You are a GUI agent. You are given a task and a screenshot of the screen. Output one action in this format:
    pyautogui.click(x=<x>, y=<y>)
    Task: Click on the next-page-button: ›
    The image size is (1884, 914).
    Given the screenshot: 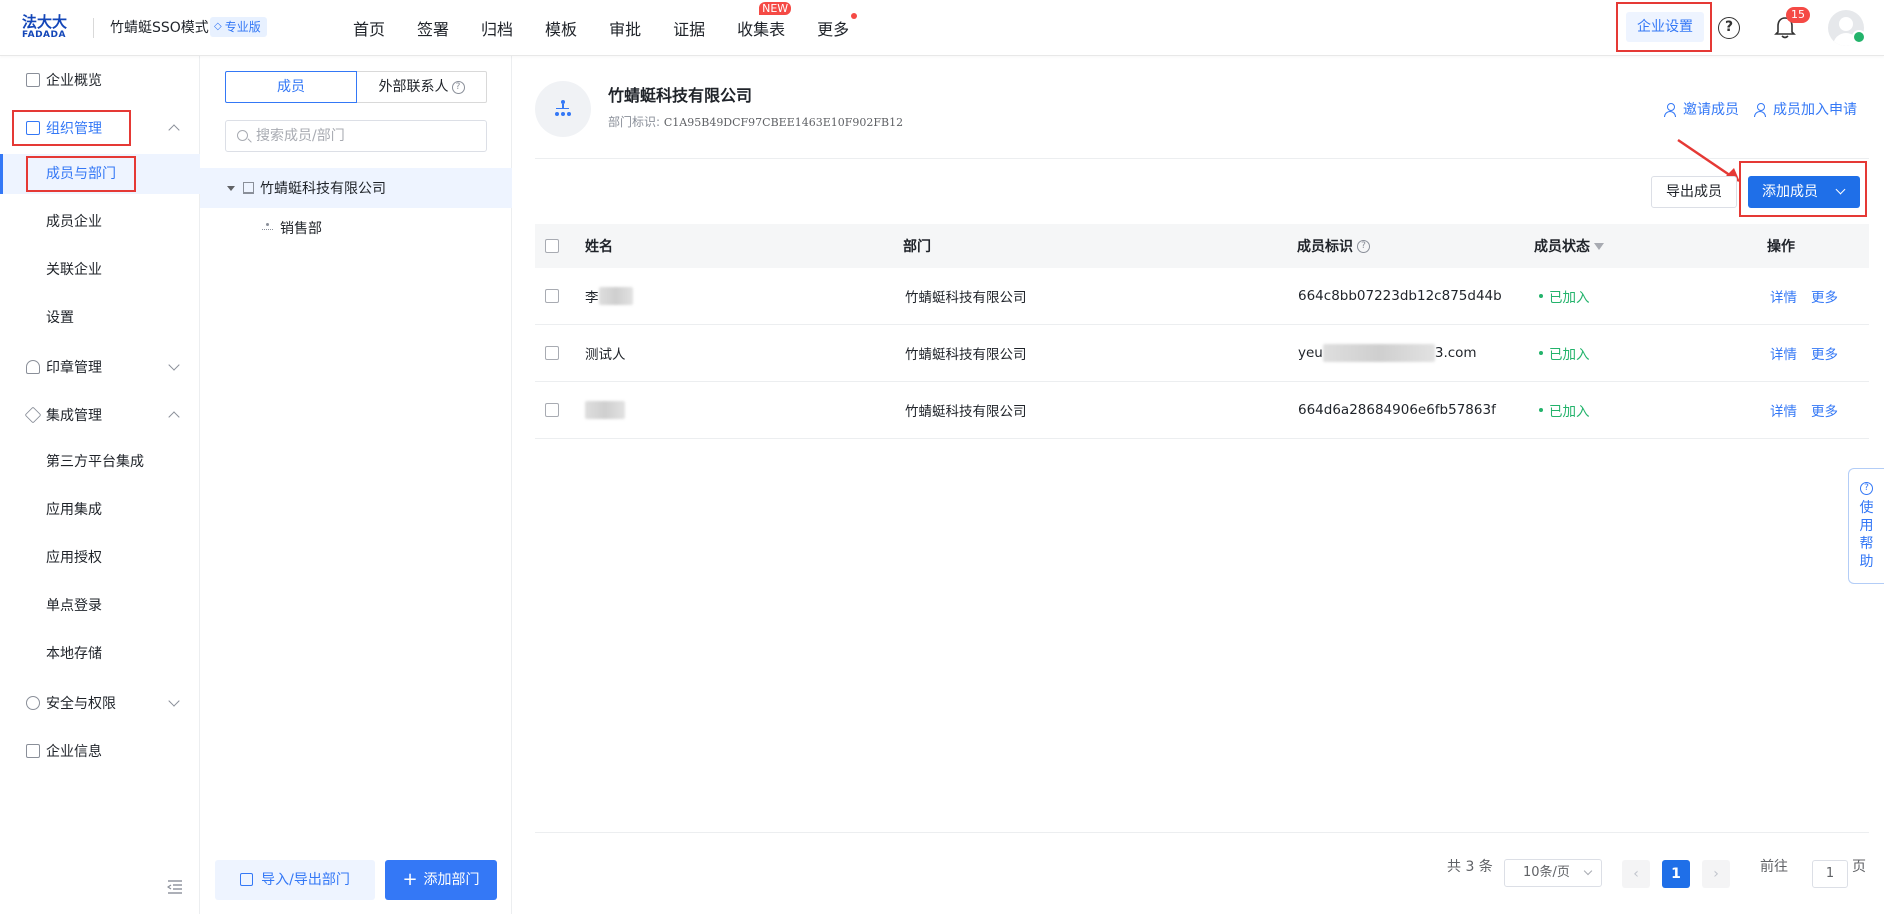 What is the action you would take?
    pyautogui.click(x=1716, y=874)
    